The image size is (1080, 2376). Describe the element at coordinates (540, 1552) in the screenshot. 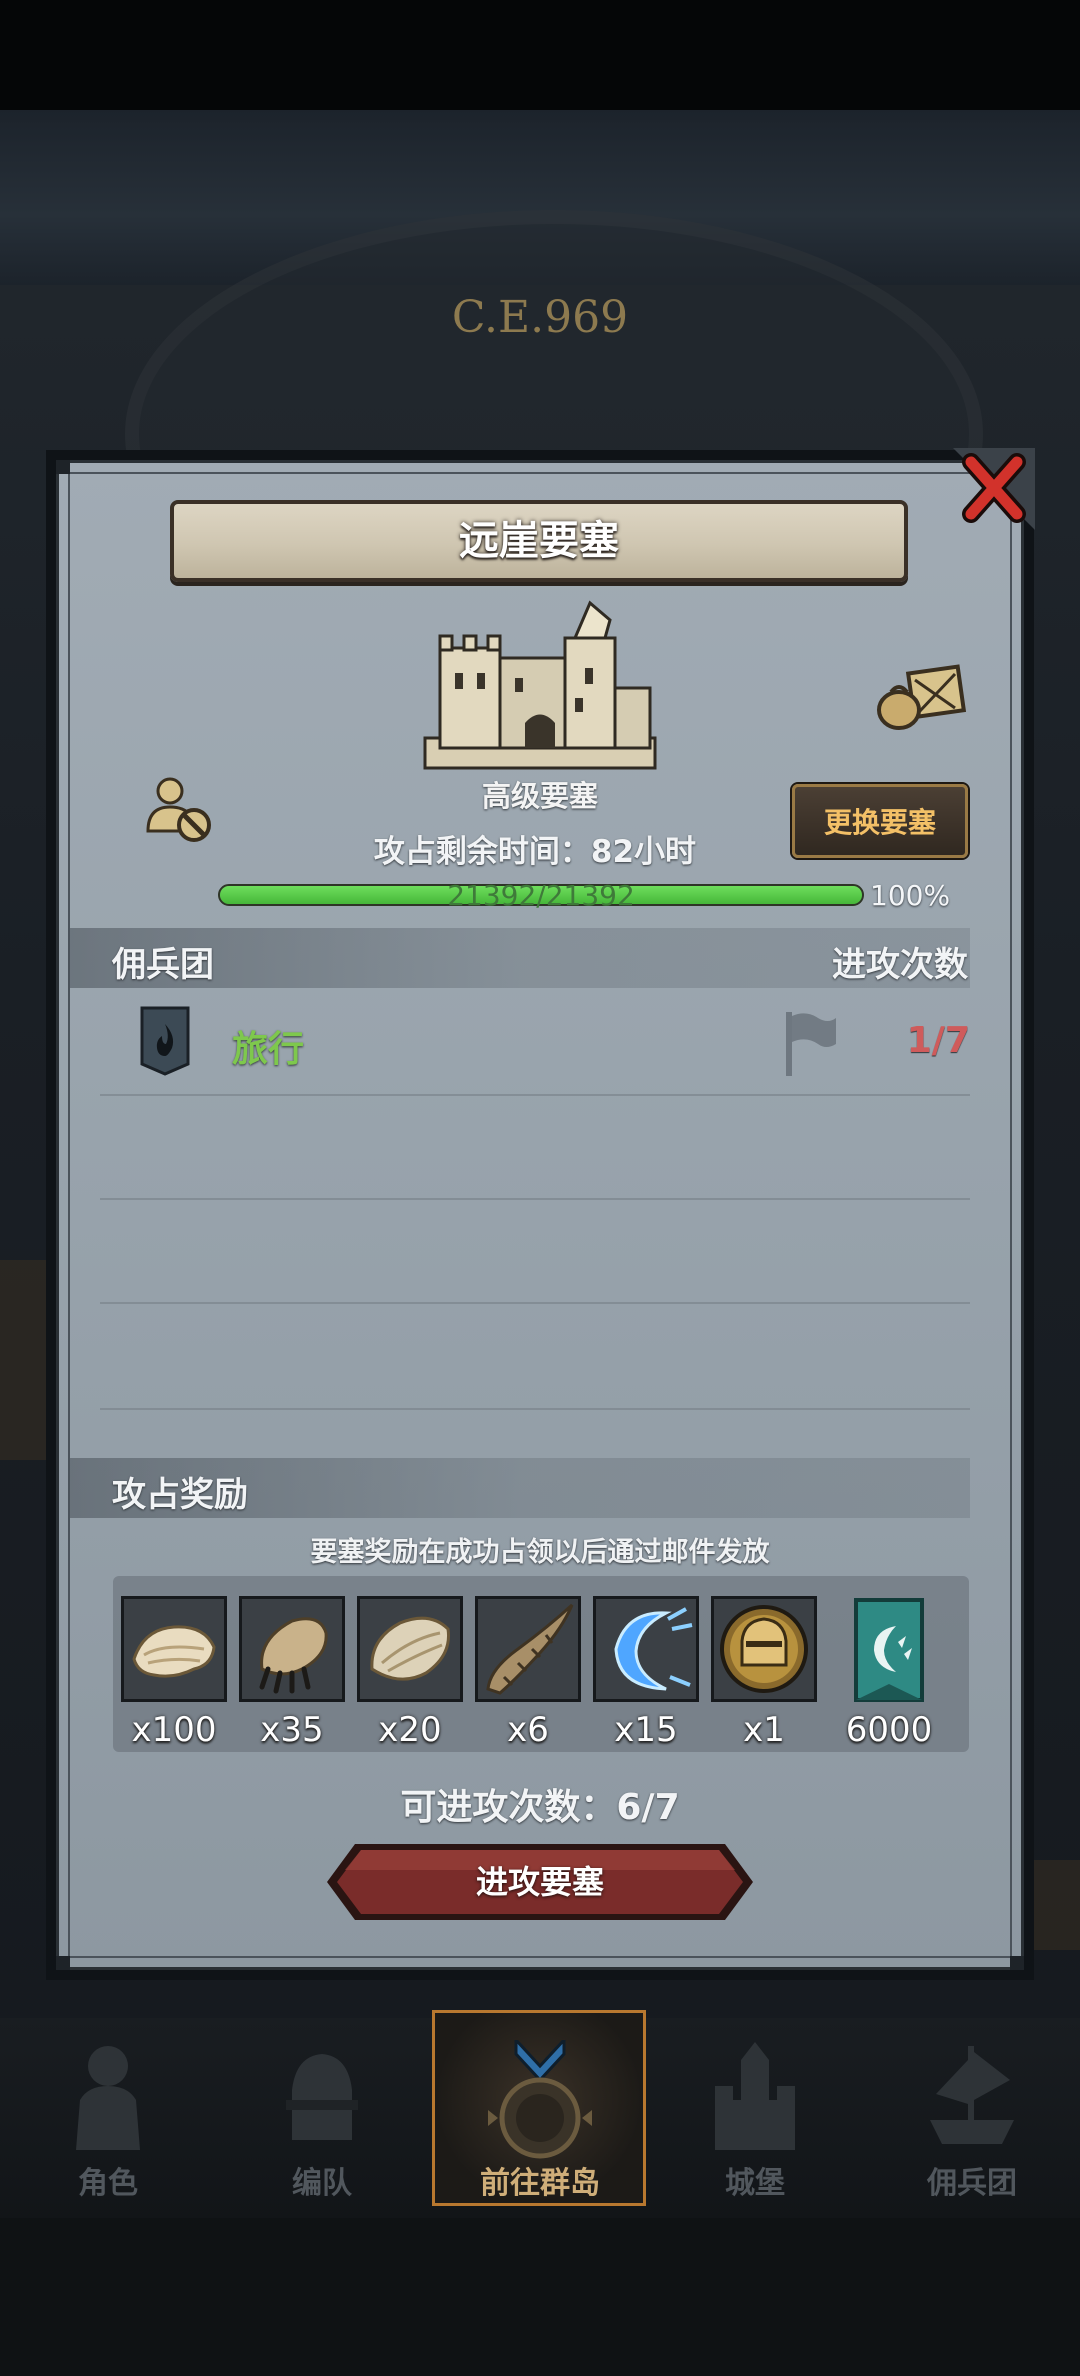

I see `rewards-note: 要塞奖励在成功占领以后通过邮件发放` at that location.